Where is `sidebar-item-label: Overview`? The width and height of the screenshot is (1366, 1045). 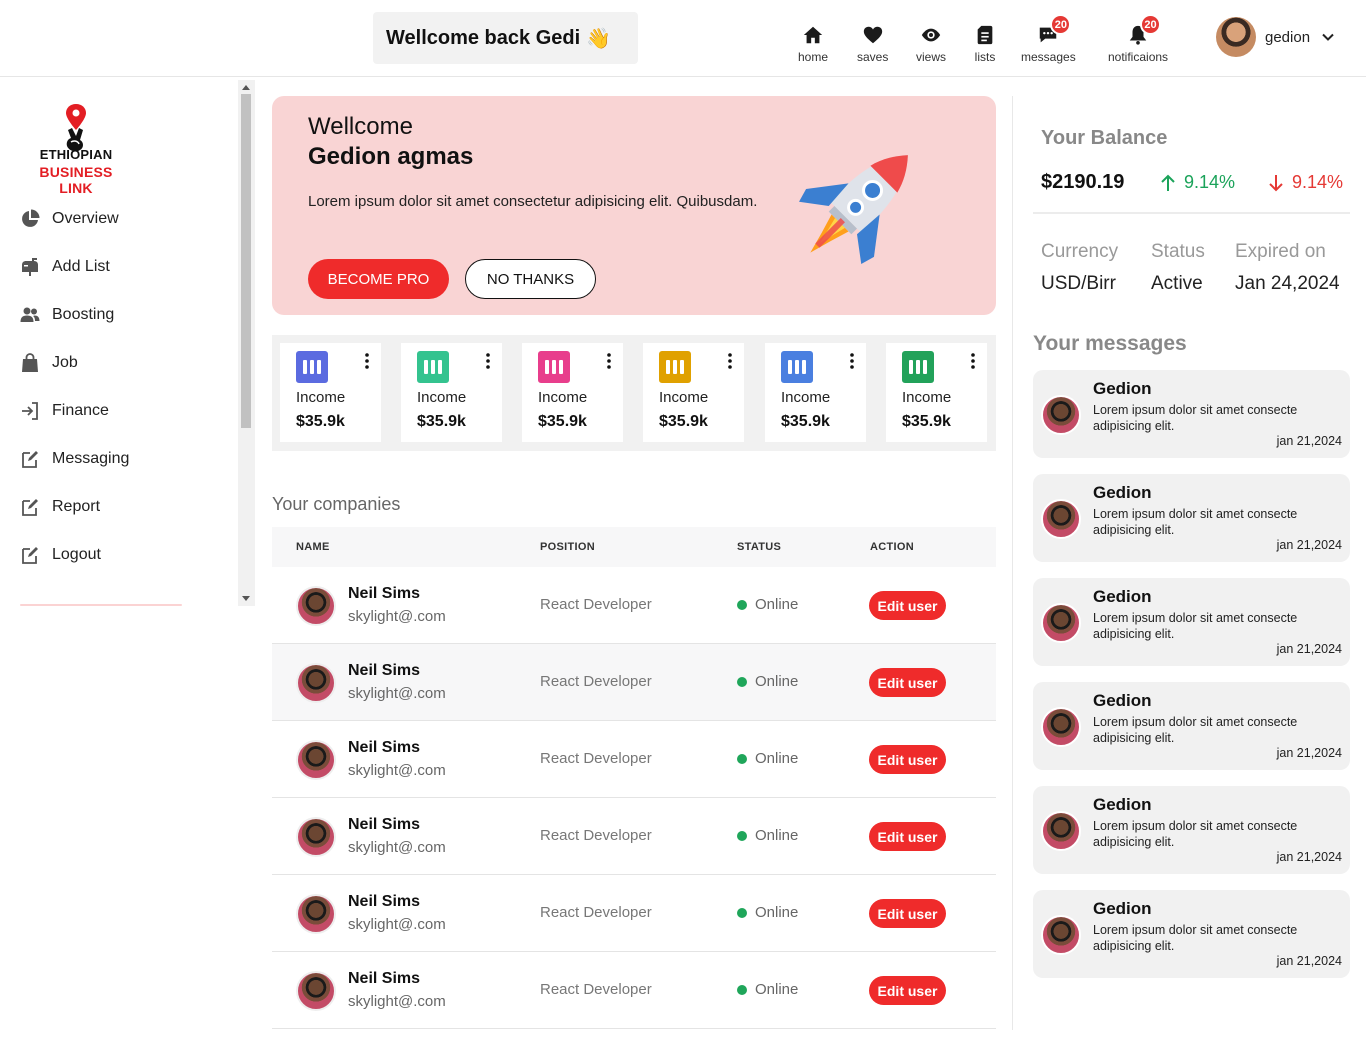
sidebar-item-label: Overview is located at coordinates (85, 218).